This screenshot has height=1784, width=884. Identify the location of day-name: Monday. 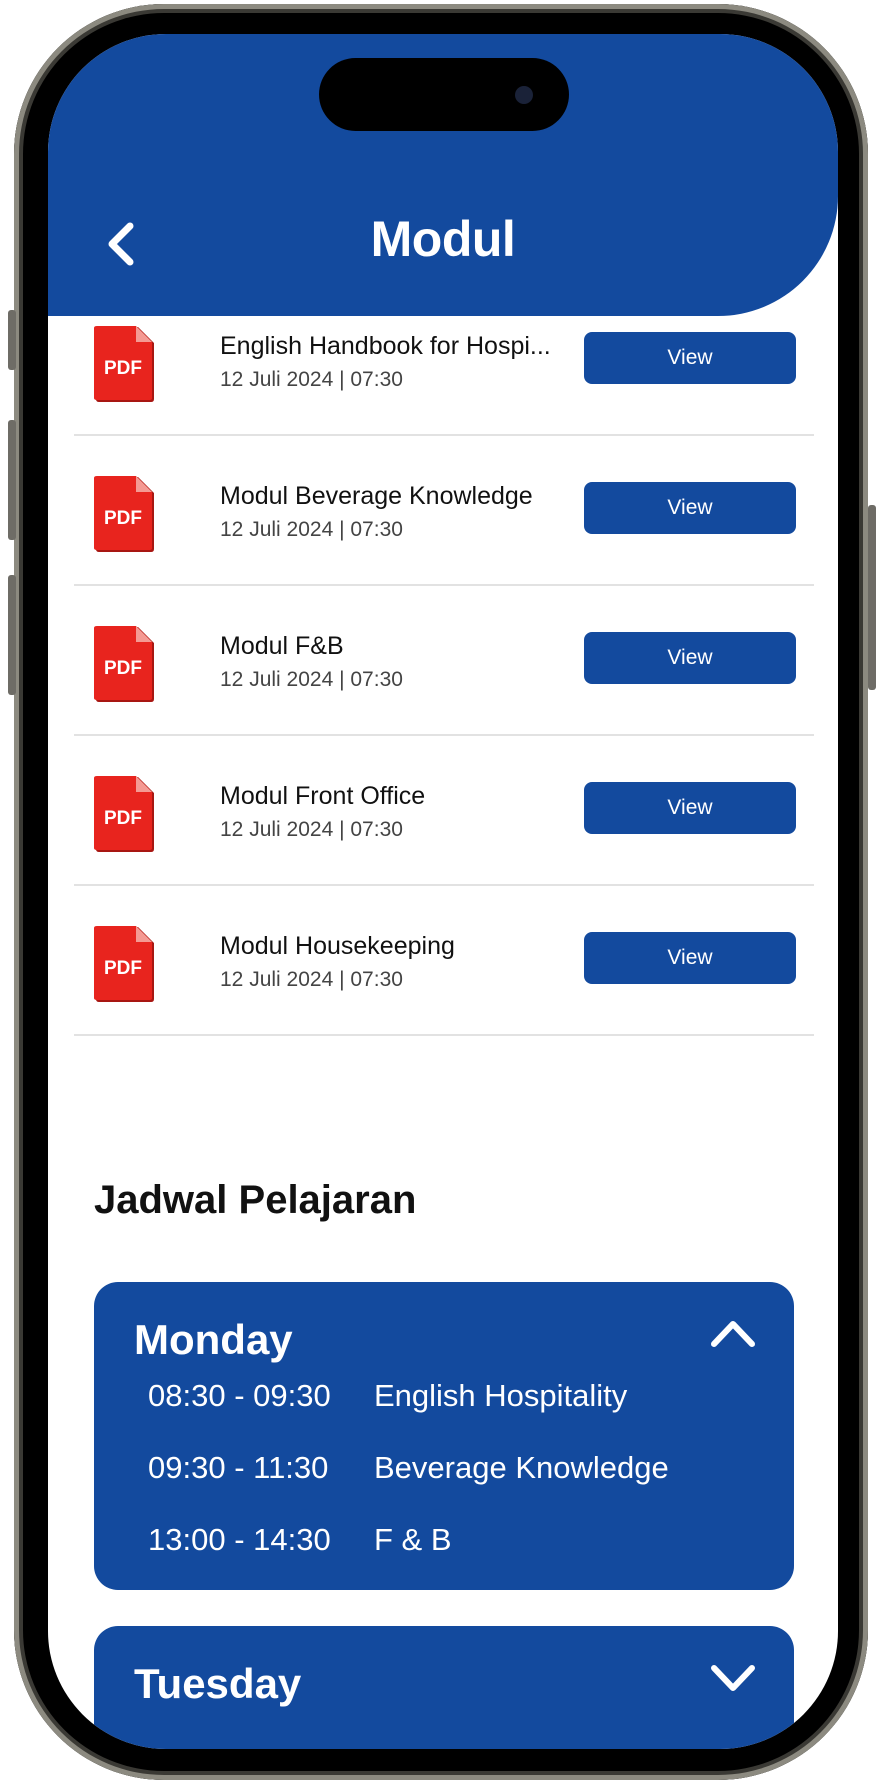
(213, 1339).